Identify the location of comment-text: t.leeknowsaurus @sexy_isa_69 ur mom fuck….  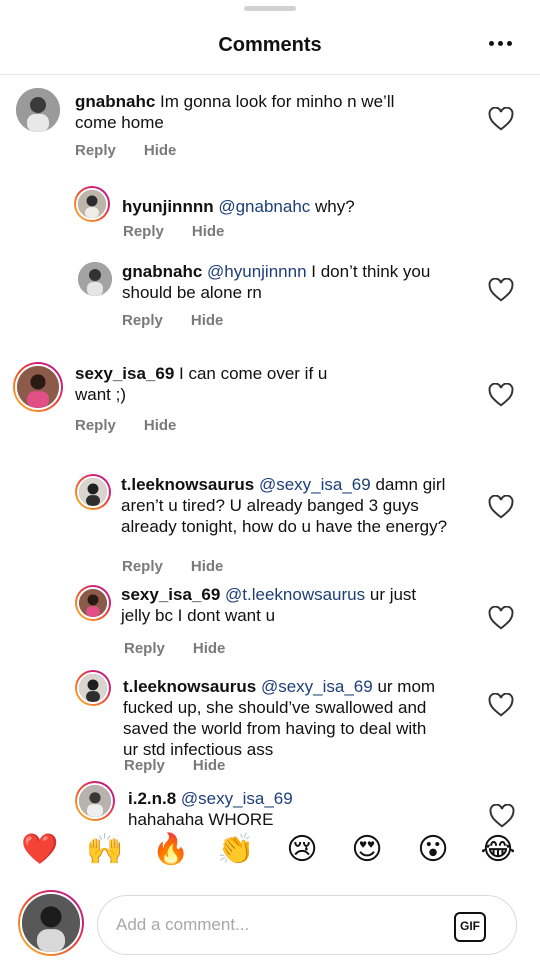
(283, 718).